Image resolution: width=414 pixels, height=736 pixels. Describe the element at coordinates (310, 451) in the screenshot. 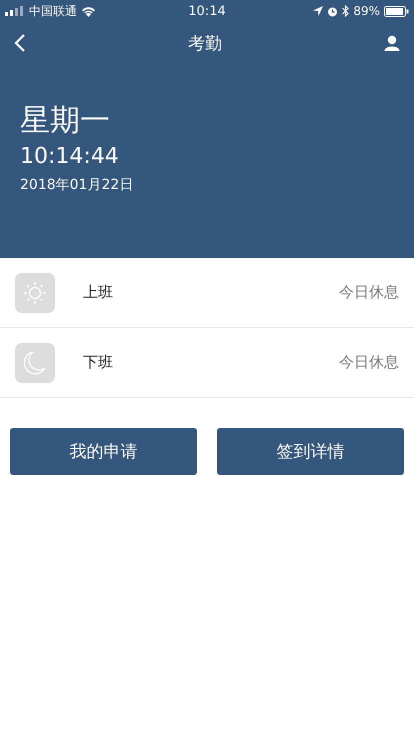

I see `action-button: 签到详情` at that location.